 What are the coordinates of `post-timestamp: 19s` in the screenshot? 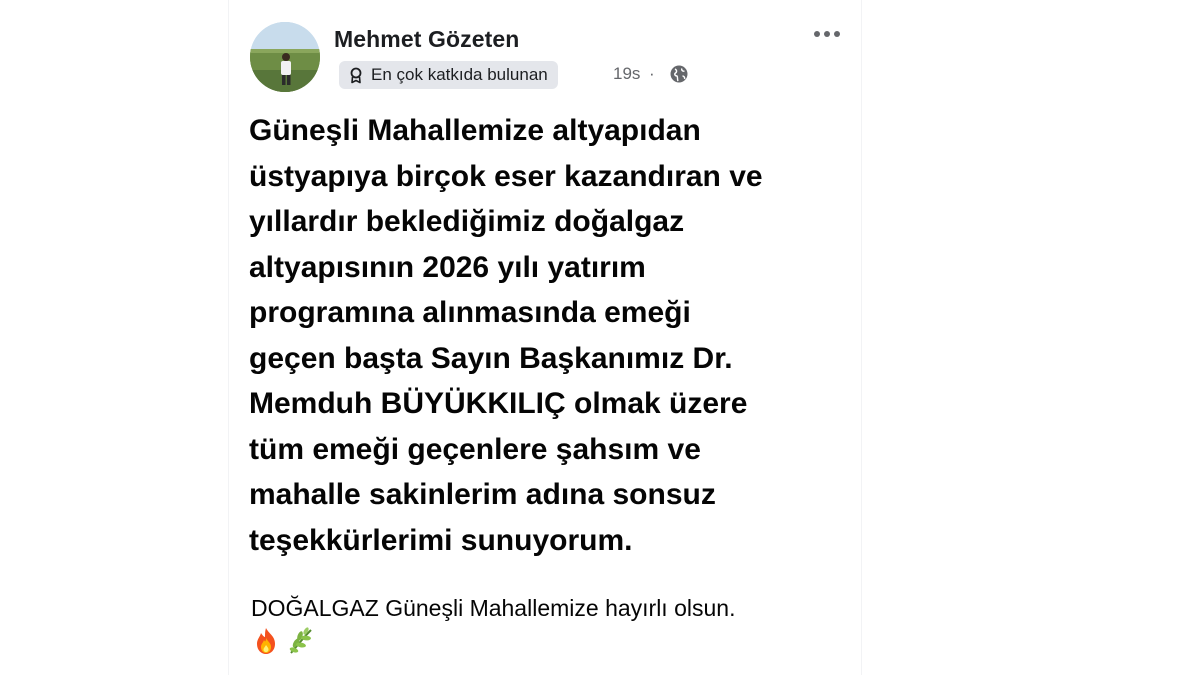 It's located at (626, 74).